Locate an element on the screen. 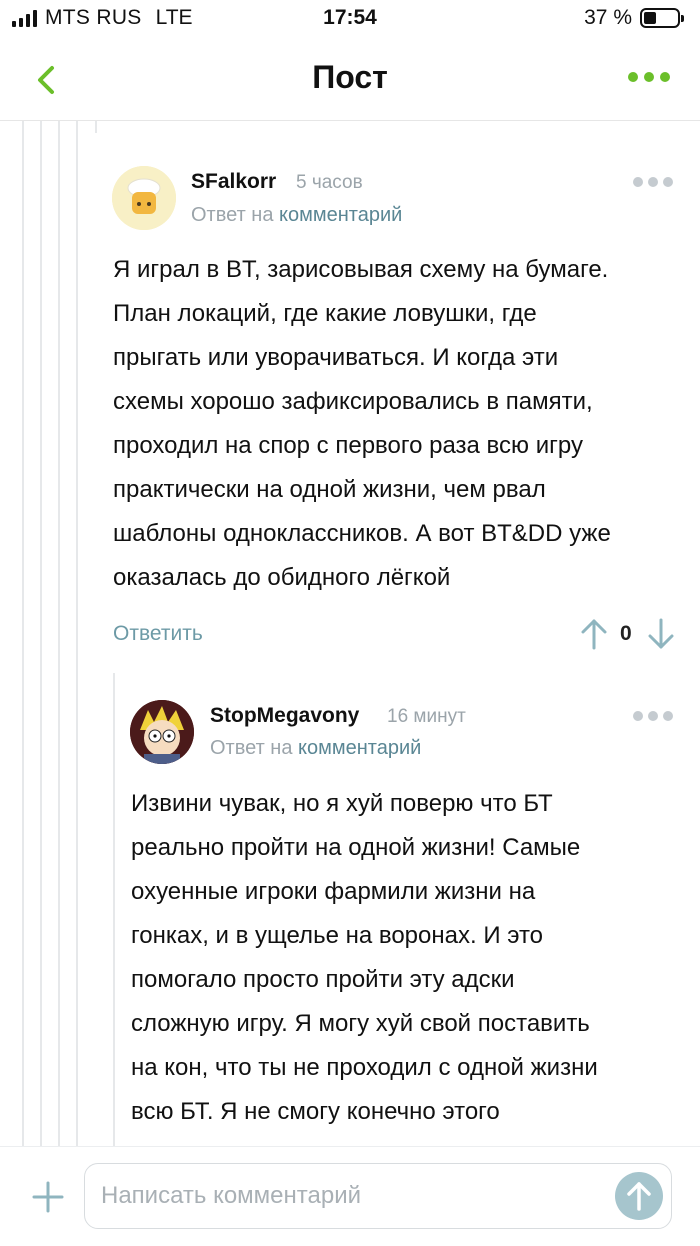 Image resolution: width=700 pixels, height=1246 pixels. page-title: Пост is located at coordinates (350, 77).